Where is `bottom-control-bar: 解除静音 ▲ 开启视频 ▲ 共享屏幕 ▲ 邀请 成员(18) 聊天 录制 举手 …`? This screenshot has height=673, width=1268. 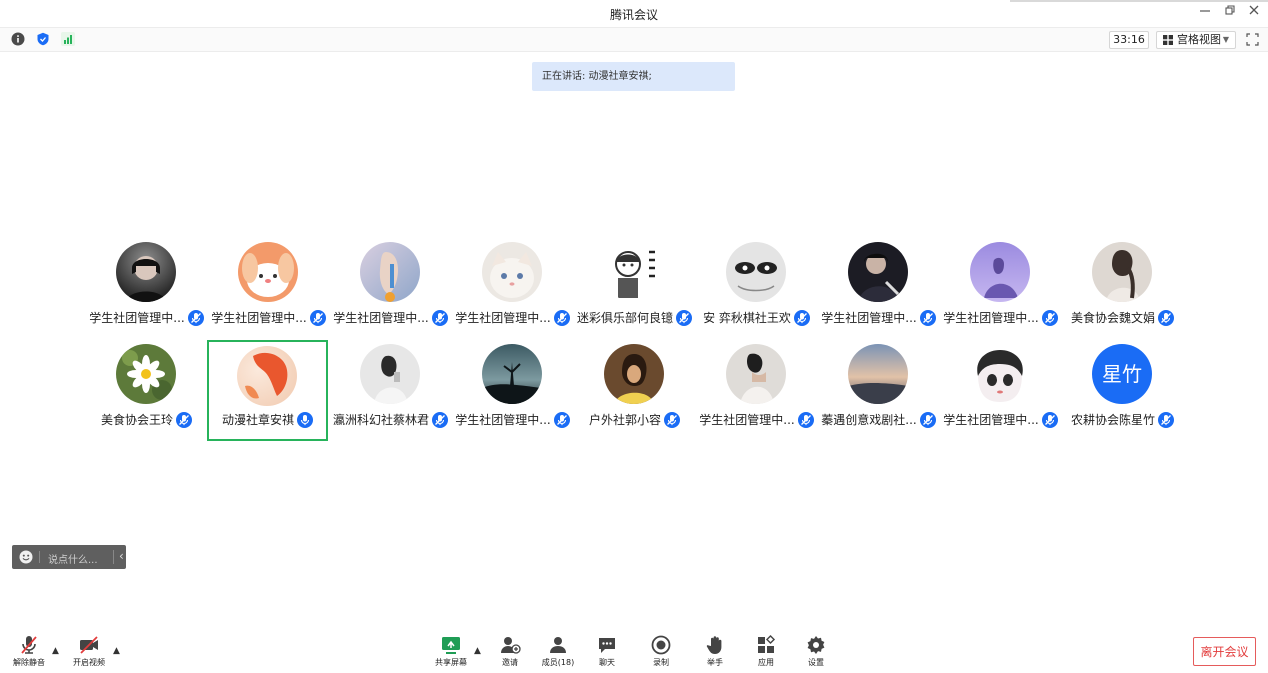 bottom-control-bar: 解除静音 ▲ 开启视频 ▲ 共享屏幕 ▲ 邀请 成员(18) 聊天 录制 举手 … is located at coordinates (634, 651).